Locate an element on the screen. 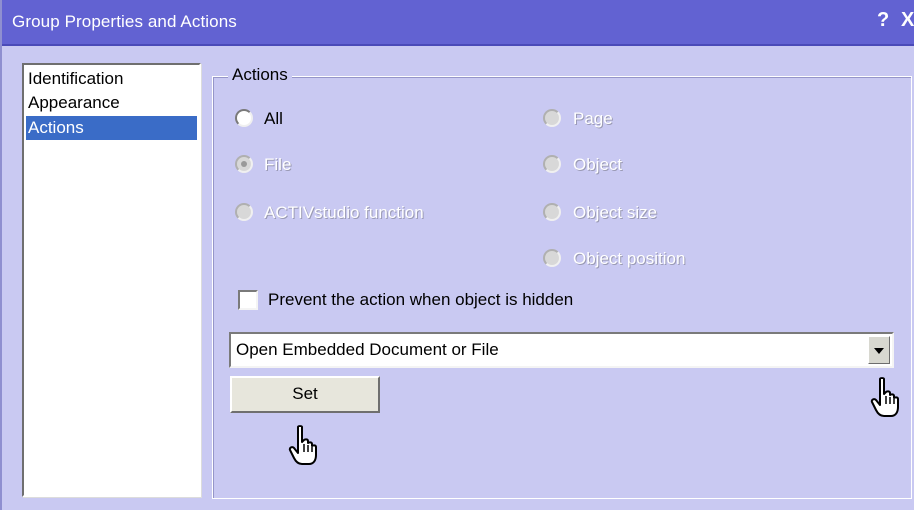 The height and width of the screenshot is (510, 914). radio-activstudio-function-label: ACTIVstudio function is located at coordinates (344, 212).